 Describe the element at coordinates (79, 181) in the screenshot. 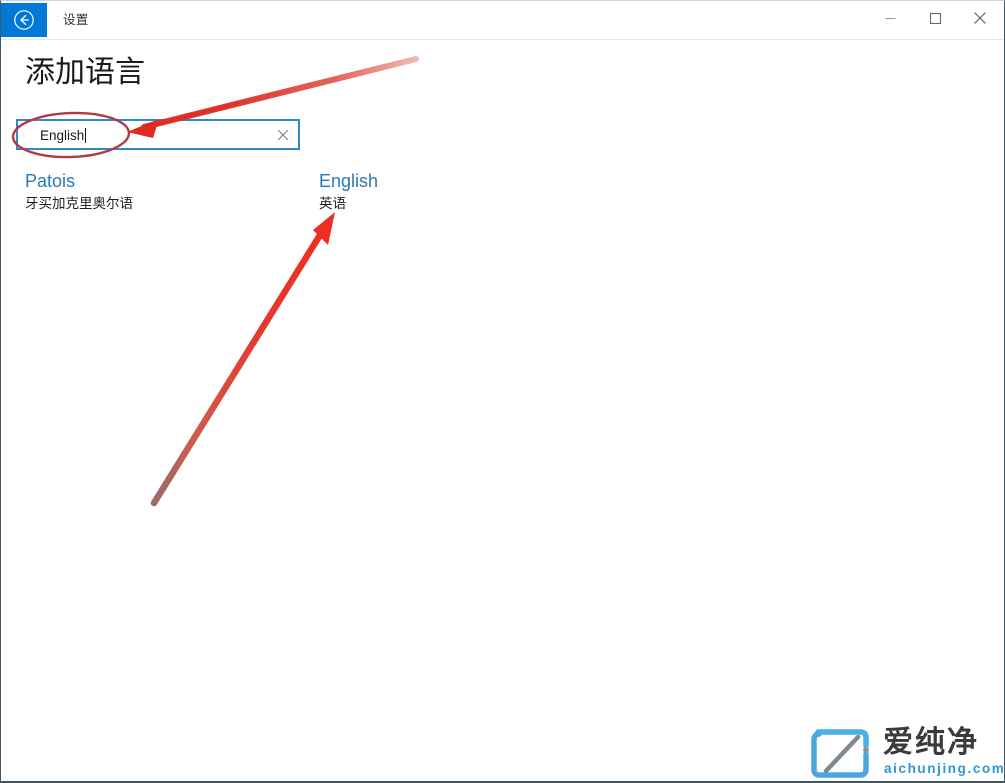

I see `language-name: Patois` at that location.